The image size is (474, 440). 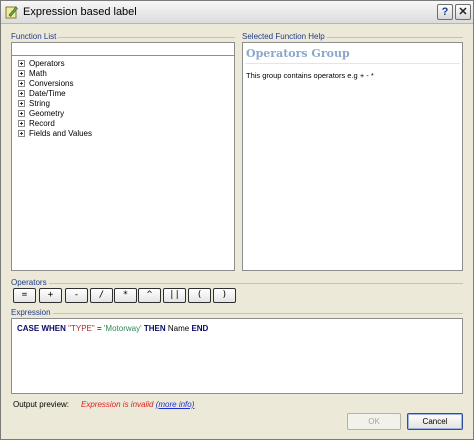 What do you see at coordinates (352, 63) in the screenshot?
I see `help-title-separator` at bounding box center [352, 63].